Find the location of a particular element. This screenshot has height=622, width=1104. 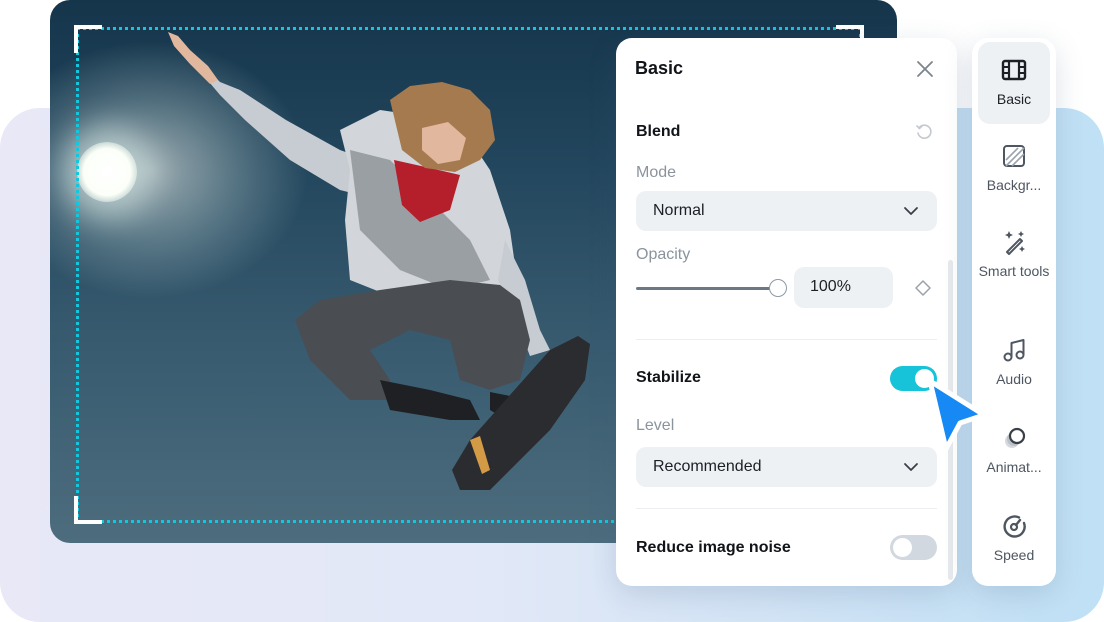

opacity-slider-thumb is located at coordinates (778, 288).